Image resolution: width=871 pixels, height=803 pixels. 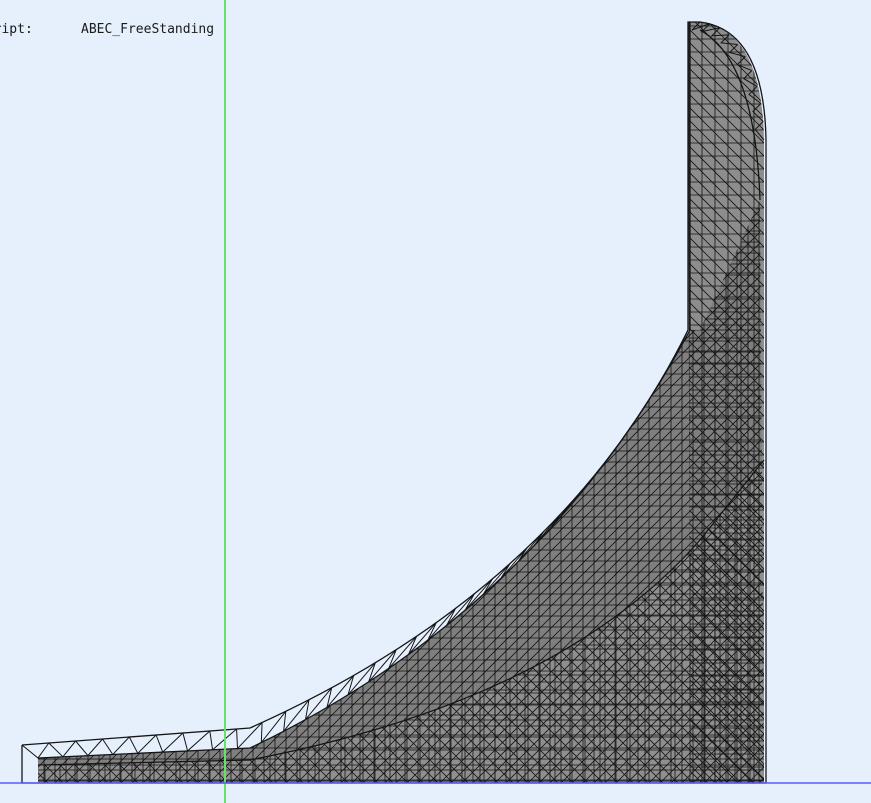 What do you see at coordinates (148, 29) in the screenshot?
I see `info-value: ABEC_FreeStanding` at bounding box center [148, 29].